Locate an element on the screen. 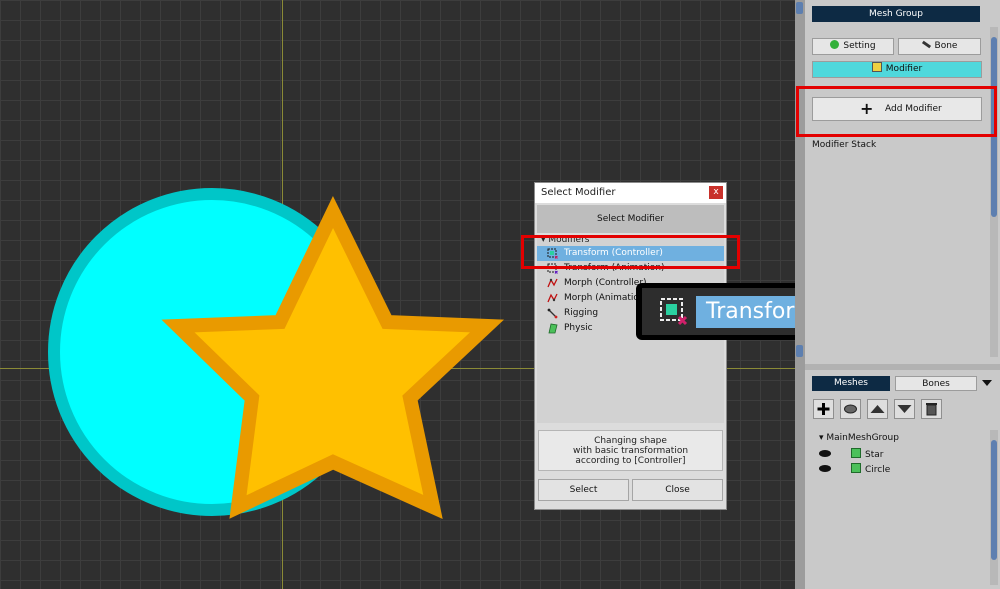 This screenshot has height=589, width=1000. select-button: Select is located at coordinates (583, 490).